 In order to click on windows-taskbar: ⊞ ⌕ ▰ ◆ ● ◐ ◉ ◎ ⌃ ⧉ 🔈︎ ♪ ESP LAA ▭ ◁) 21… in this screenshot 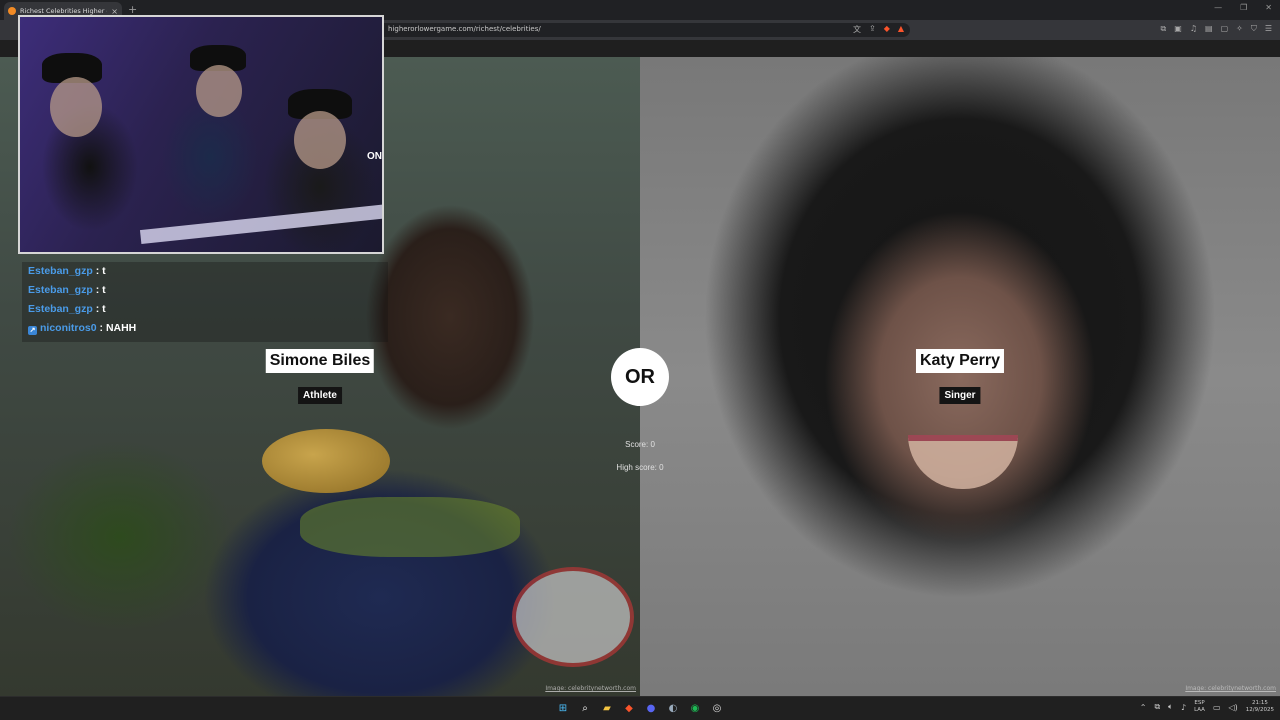, I will do `click(640, 708)`.